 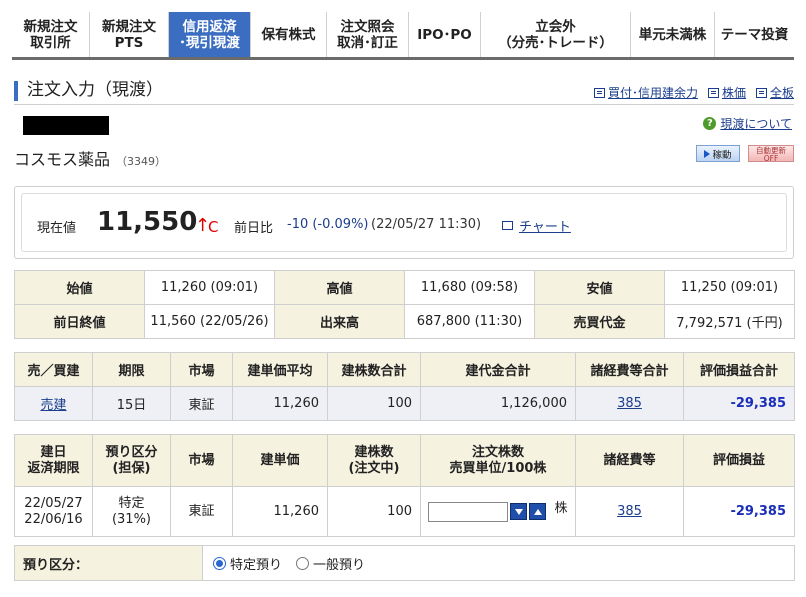 What do you see at coordinates (599, 321) in the screenshot?
I see `turnover-label: 売買代金` at bounding box center [599, 321].